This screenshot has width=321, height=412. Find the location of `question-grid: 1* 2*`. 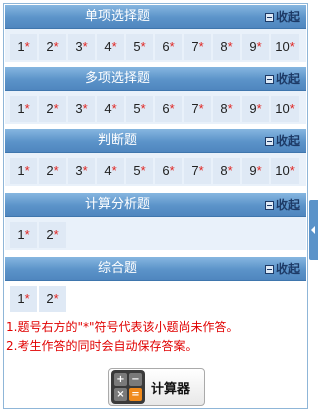

question-grid: 1* 2* is located at coordinates (155, 233).